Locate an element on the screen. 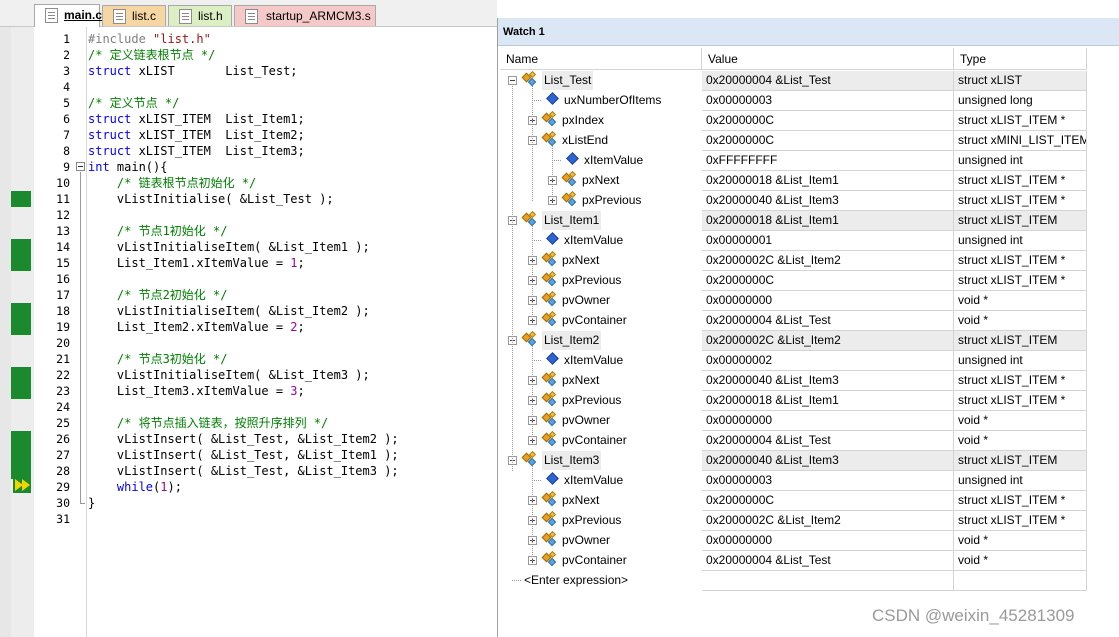 The width and height of the screenshot is (1119, 637). watch-type-cell: struct xLIST_ITEM * is located at coordinates (1020, 381).